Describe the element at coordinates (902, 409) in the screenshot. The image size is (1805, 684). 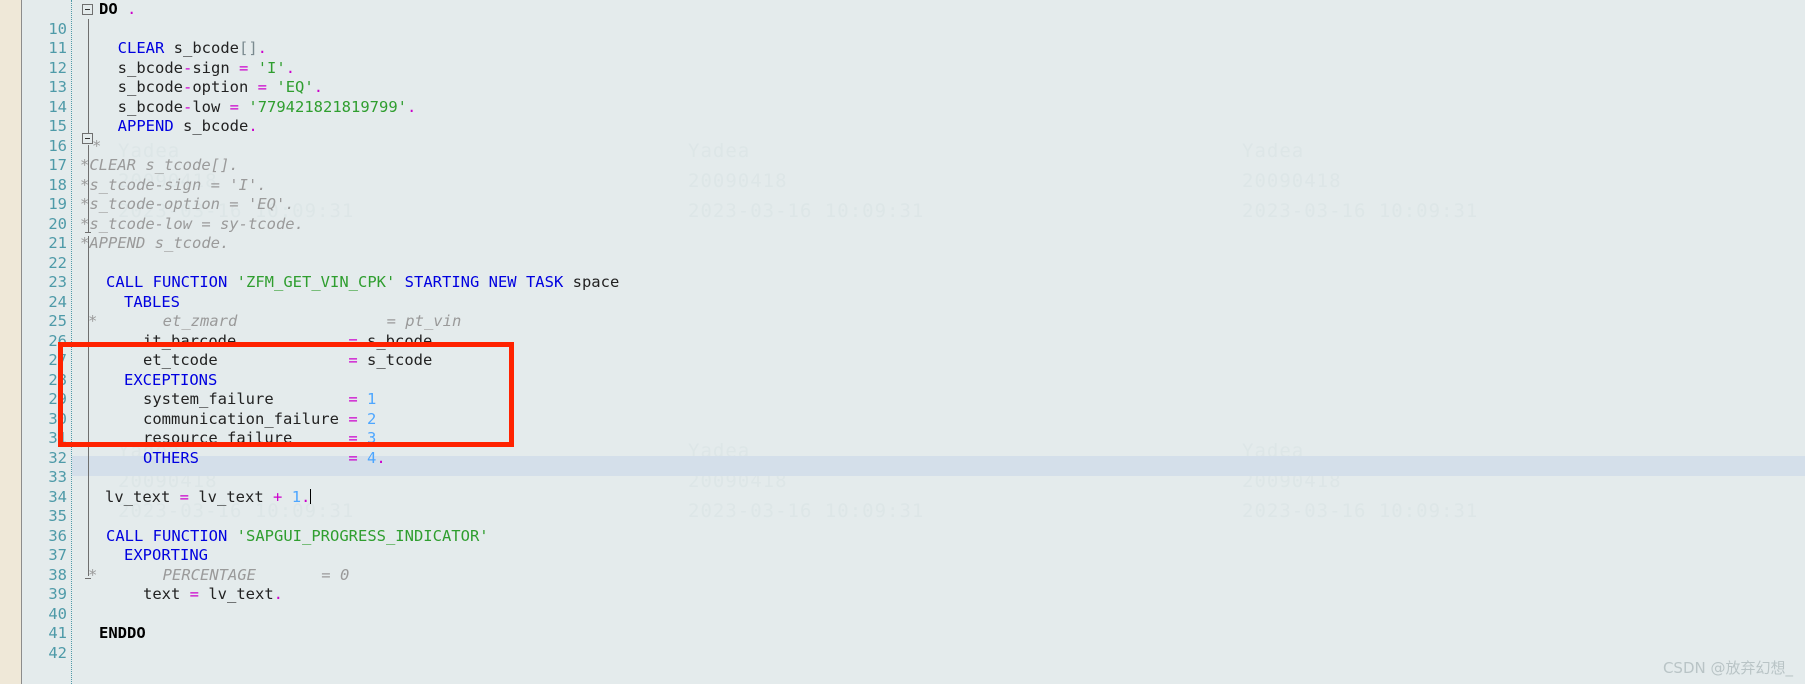
I see `code-line: 30 system_failure = 1` at that location.